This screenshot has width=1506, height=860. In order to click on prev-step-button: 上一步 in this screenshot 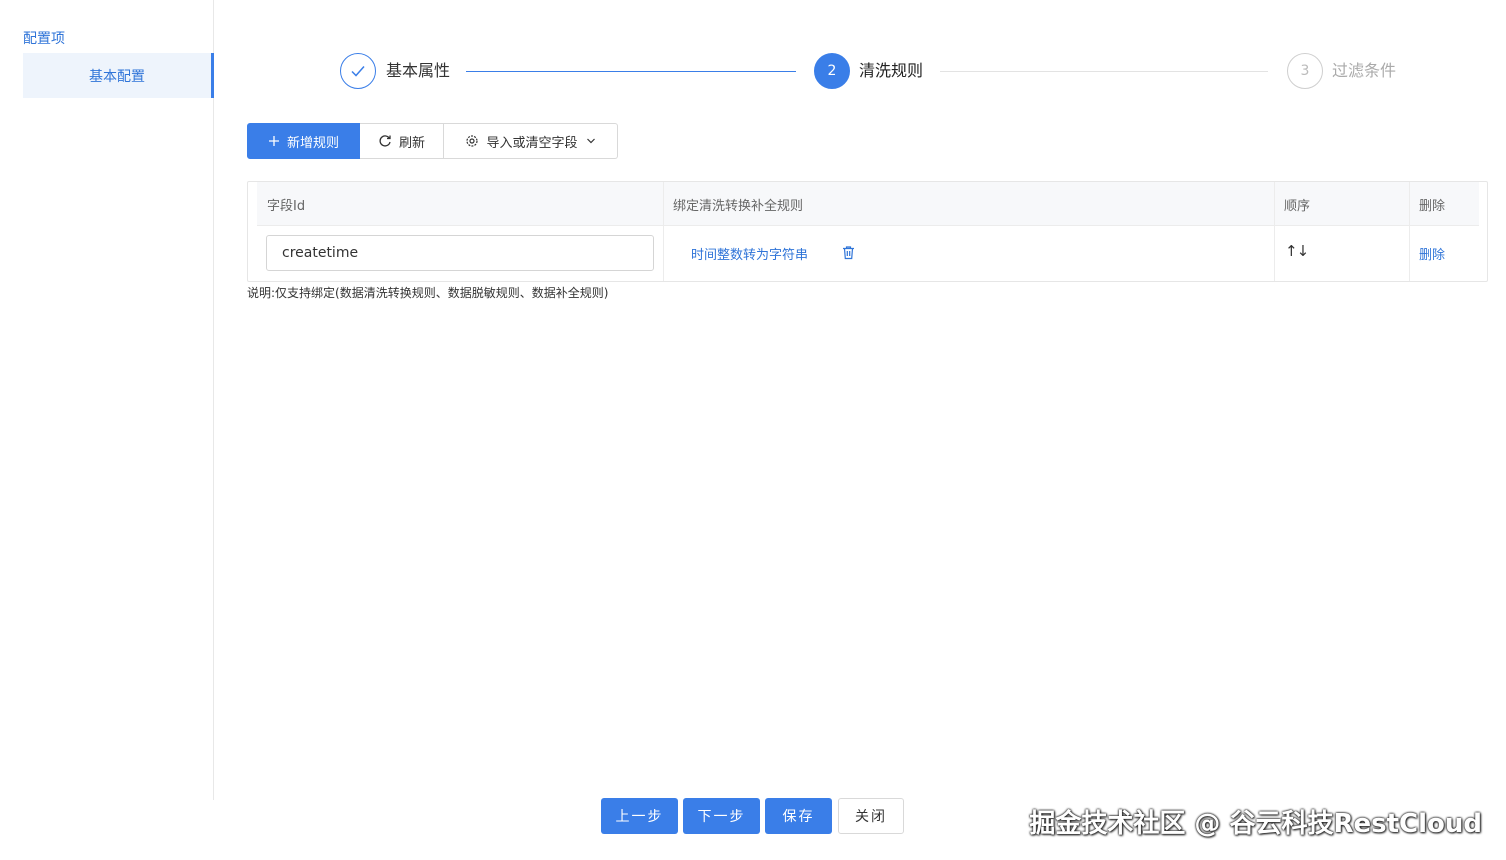, I will do `click(639, 816)`.